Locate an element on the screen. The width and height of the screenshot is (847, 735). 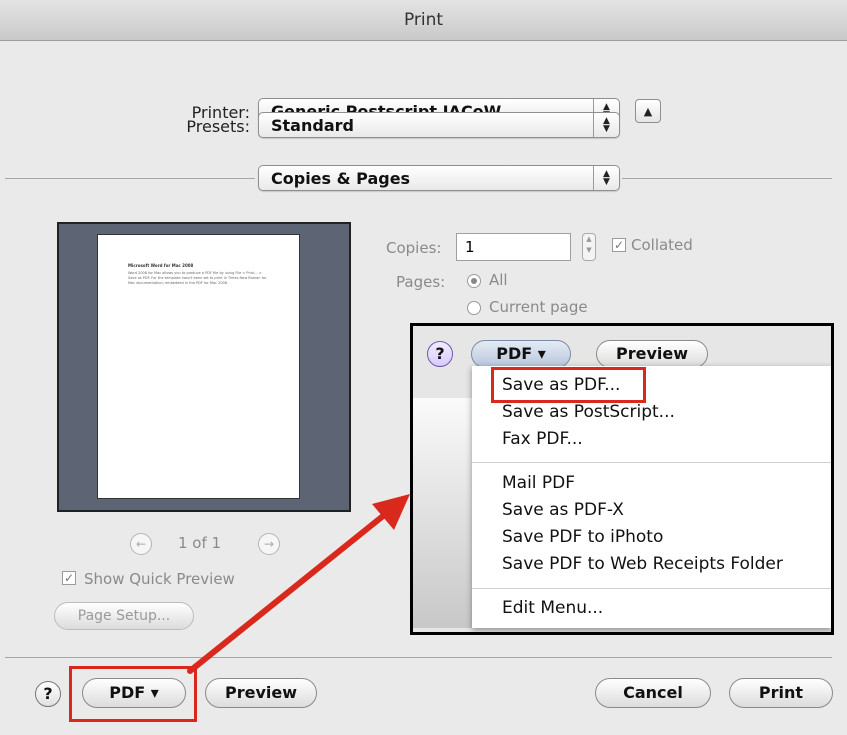
callout-preview-button: Preview is located at coordinates (652, 354).